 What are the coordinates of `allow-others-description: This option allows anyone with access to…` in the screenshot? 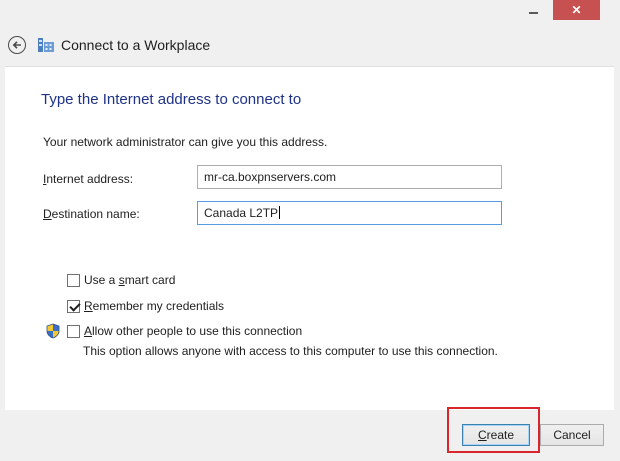 It's located at (290, 351).